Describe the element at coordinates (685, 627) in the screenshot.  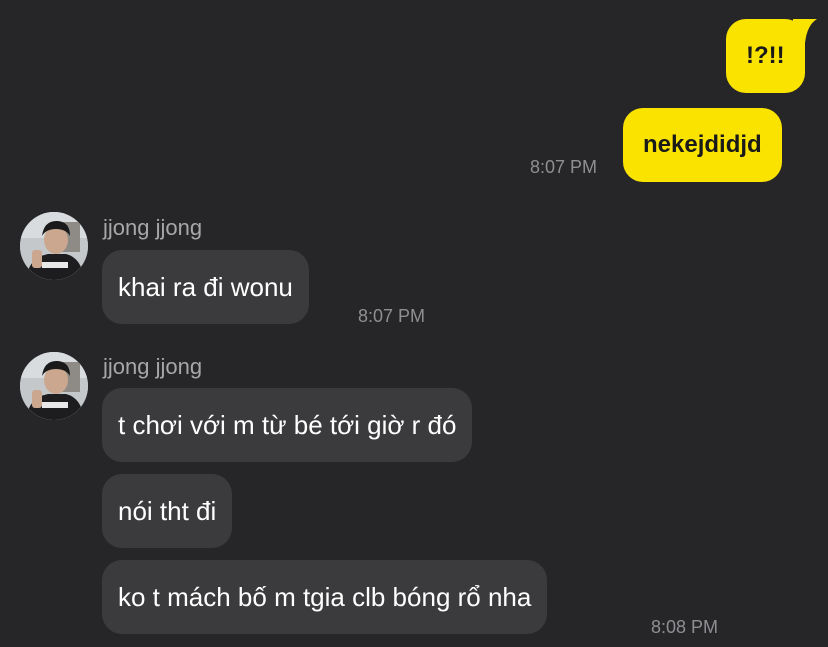
I see `message-timestamp: 8:08 PM` at that location.